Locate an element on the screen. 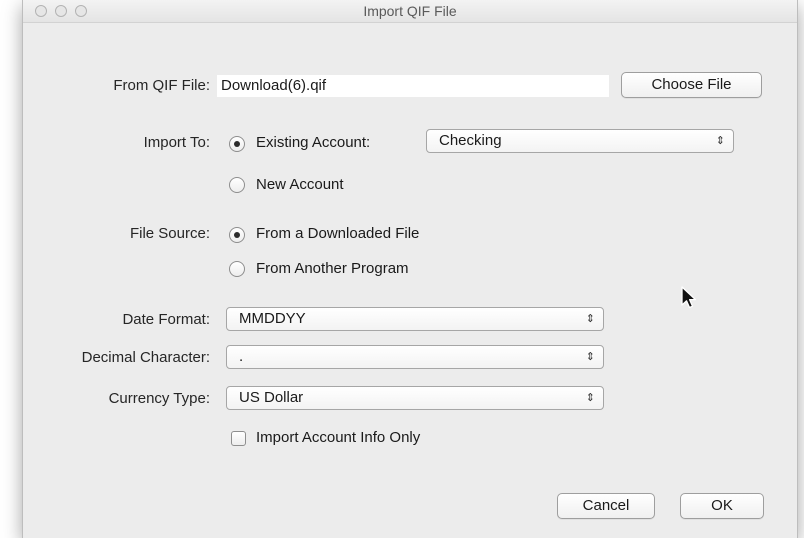 The image size is (804, 538). date-format-select: MMDDYY ⇕ is located at coordinates (415, 319).